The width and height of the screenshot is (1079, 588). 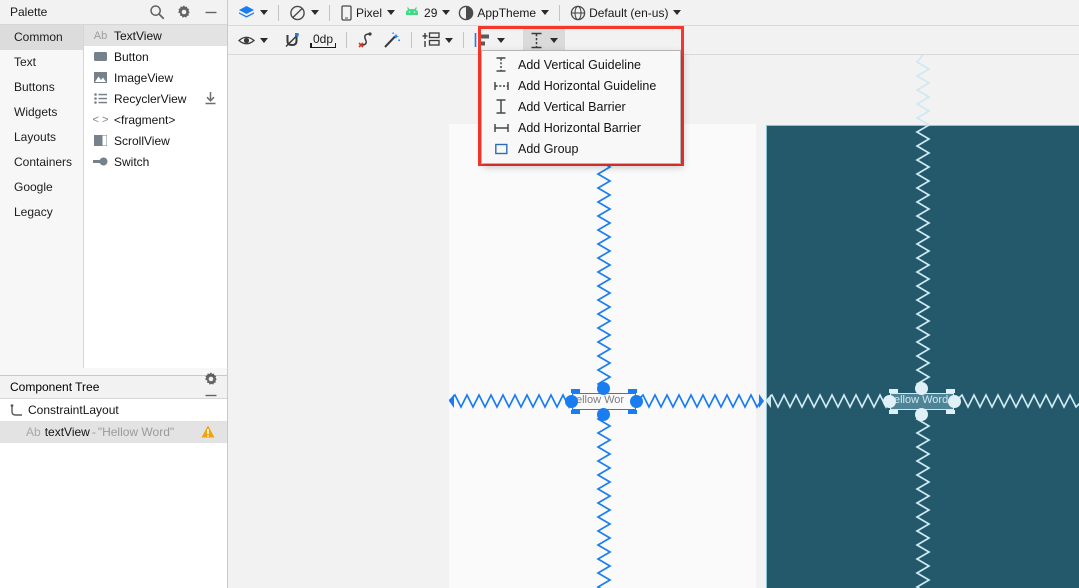 What do you see at coordinates (392, 40) in the screenshot?
I see `infer-constraints-button` at bounding box center [392, 40].